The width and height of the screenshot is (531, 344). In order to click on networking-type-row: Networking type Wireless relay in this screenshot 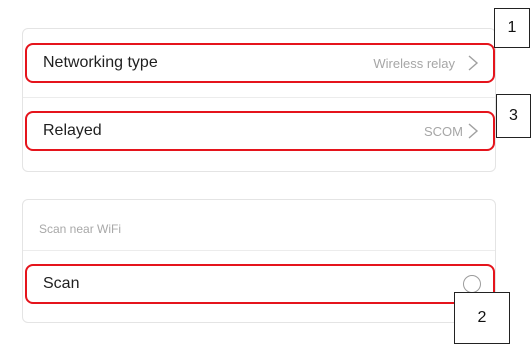, I will do `click(260, 63)`.